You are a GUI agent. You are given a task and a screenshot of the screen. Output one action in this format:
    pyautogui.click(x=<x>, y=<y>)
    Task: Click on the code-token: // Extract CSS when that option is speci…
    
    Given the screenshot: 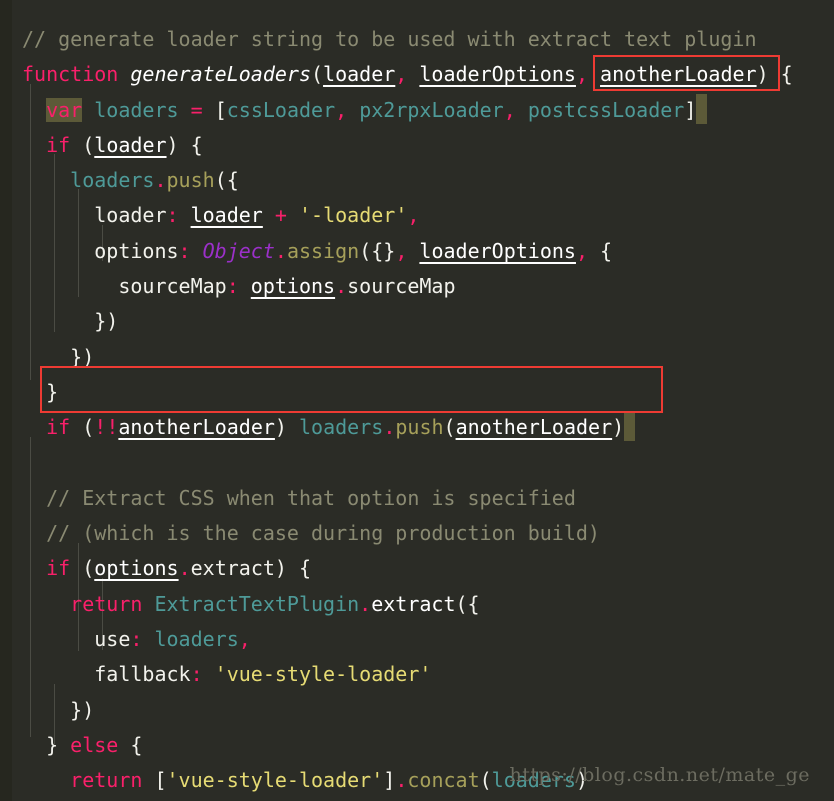 What is the action you would take?
    pyautogui.click(x=299, y=497)
    